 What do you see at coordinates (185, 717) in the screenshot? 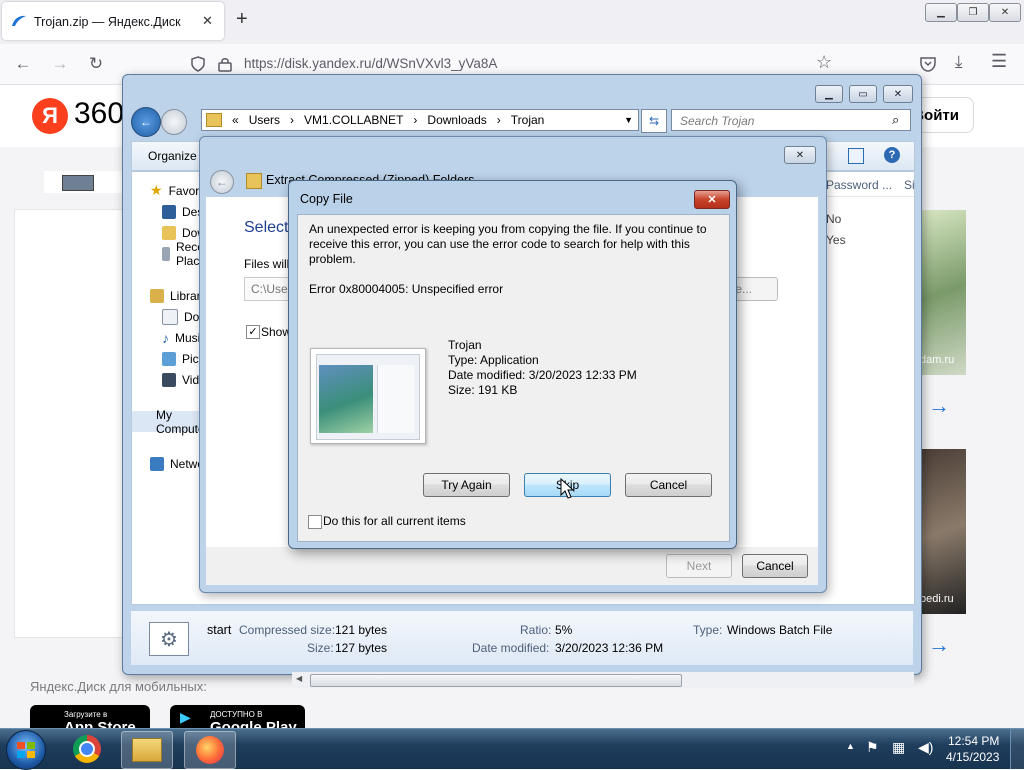
I see `google-play-icon: ▶` at bounding box center [185, 717].